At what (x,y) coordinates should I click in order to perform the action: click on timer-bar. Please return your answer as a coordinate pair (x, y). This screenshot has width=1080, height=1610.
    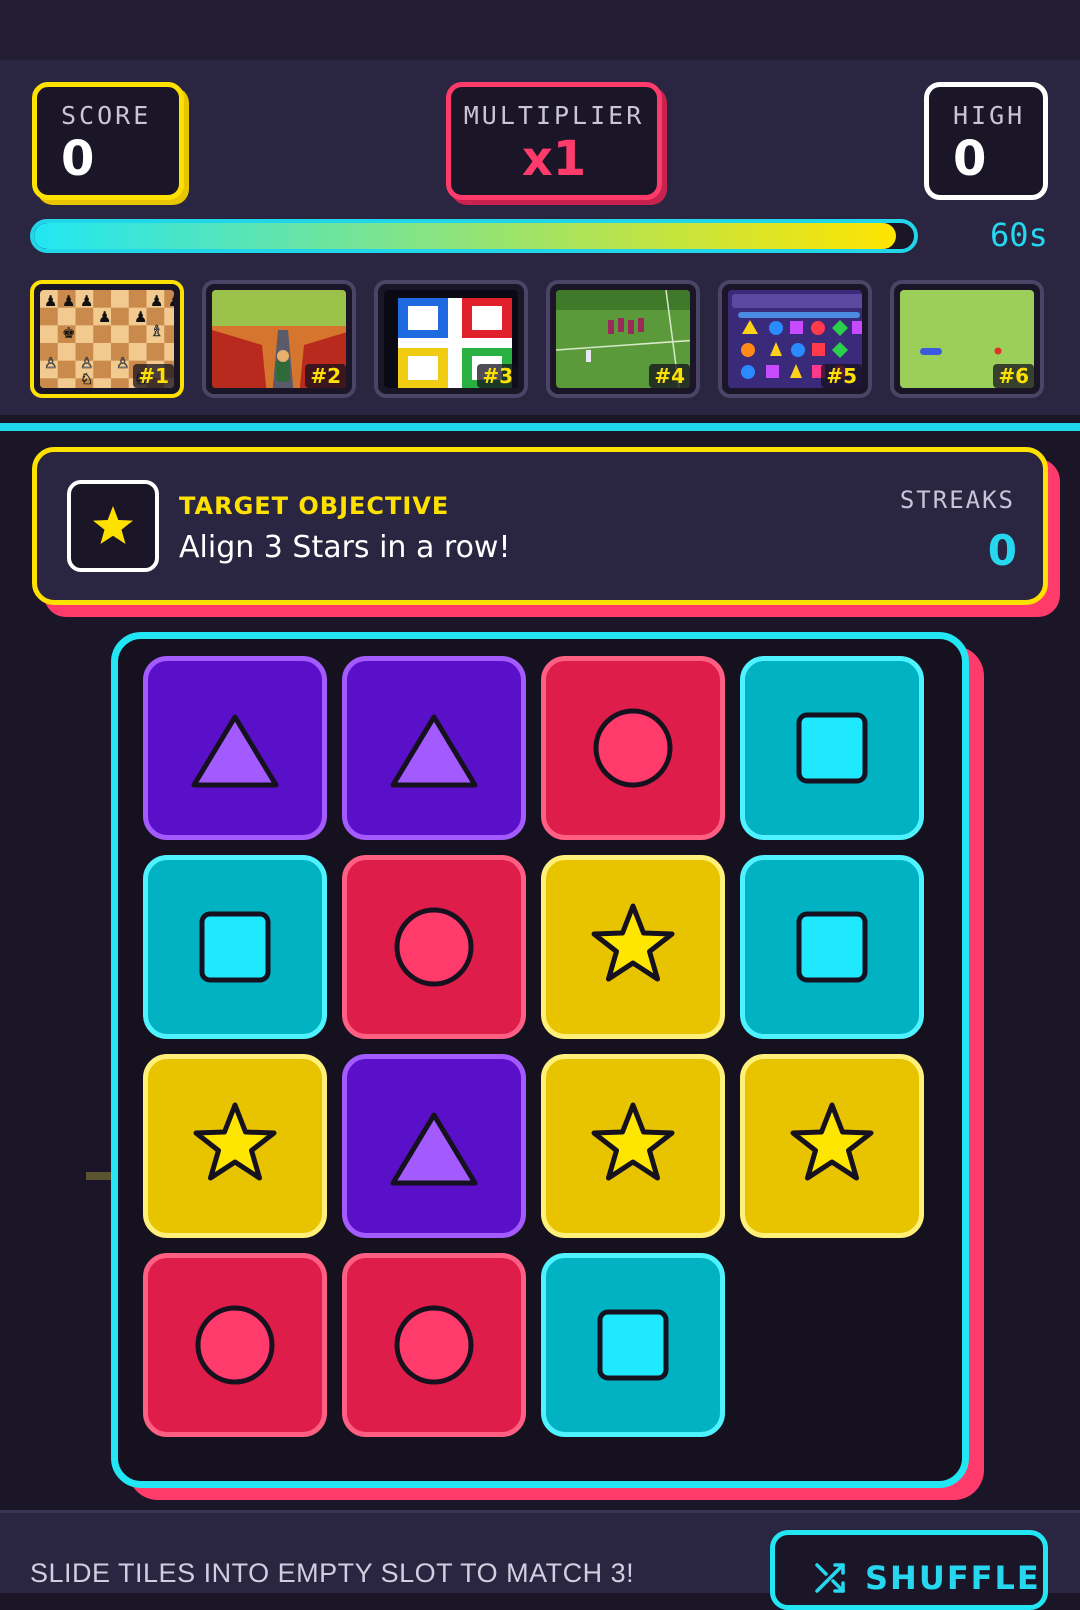
    Looking at the image, I should click on (474, 236).